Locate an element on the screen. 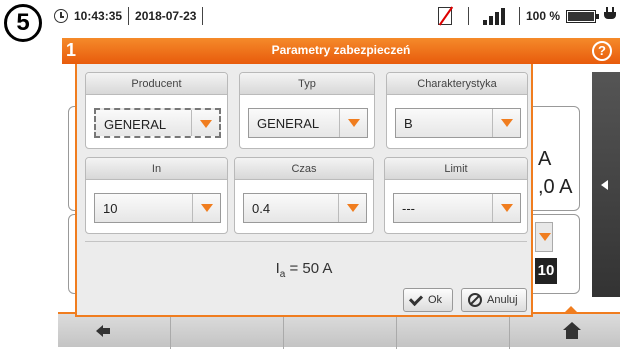 The height and width of the screenshot is (349, 620). background-value: A is located at coordinates (545, 159).